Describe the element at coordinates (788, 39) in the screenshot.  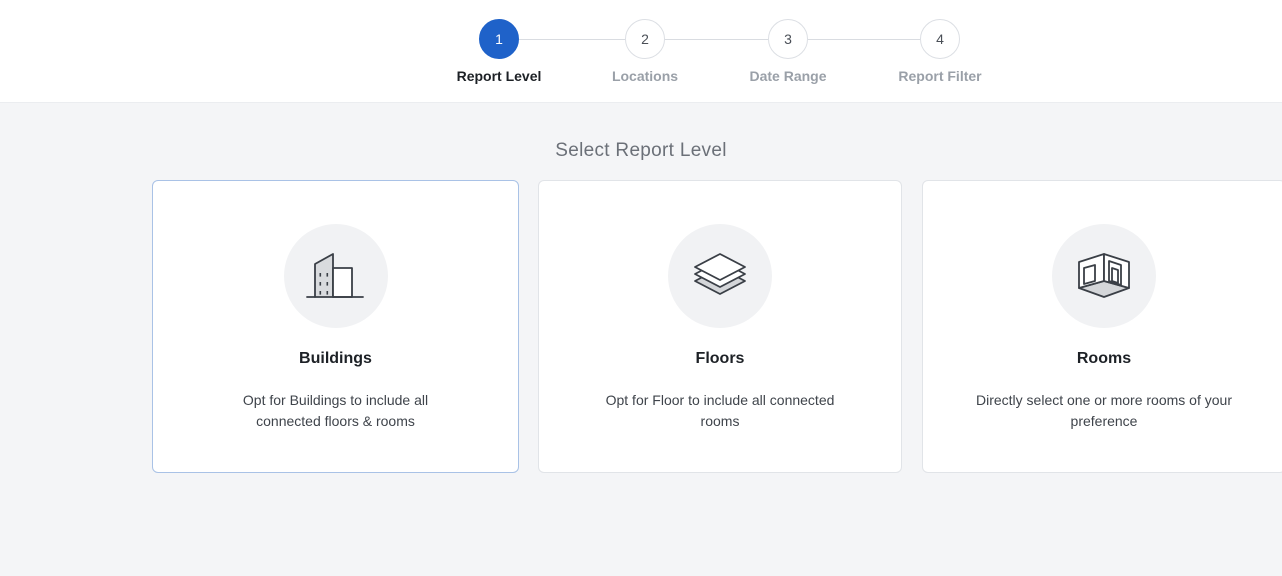
I see `step-number: 3` at that location.